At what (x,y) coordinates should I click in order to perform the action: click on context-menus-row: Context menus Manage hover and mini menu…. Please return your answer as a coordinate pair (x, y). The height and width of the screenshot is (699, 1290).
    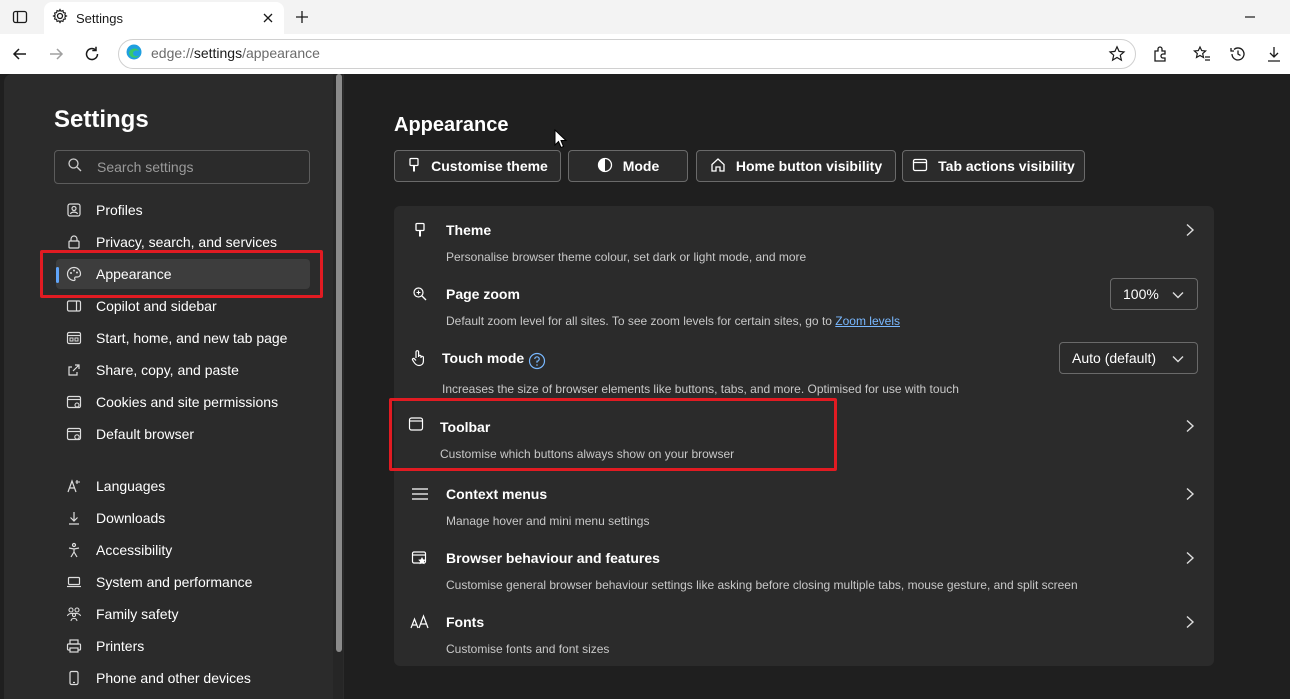
    Looking at the image, I should click on (804, 502).